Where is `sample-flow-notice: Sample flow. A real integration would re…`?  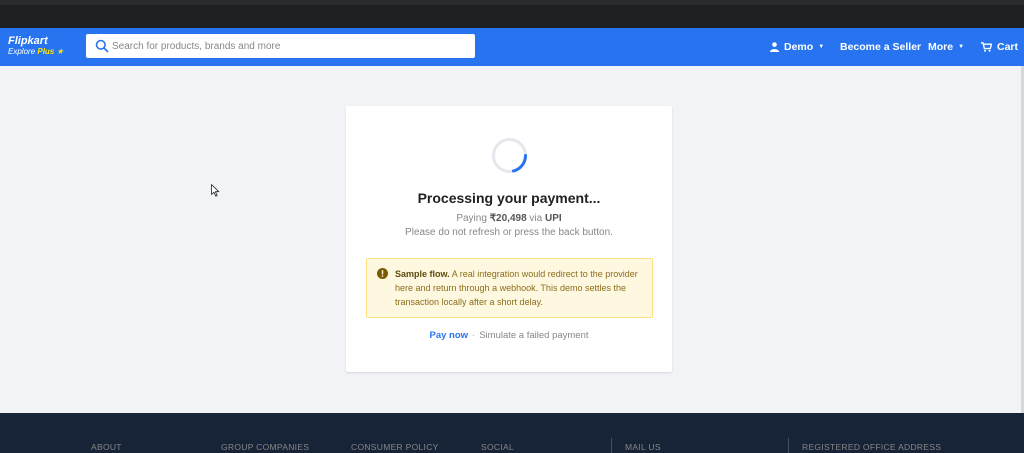
sample-flow-notice: Sample flow. A real integration would re… is located at coordinates (509, 288).